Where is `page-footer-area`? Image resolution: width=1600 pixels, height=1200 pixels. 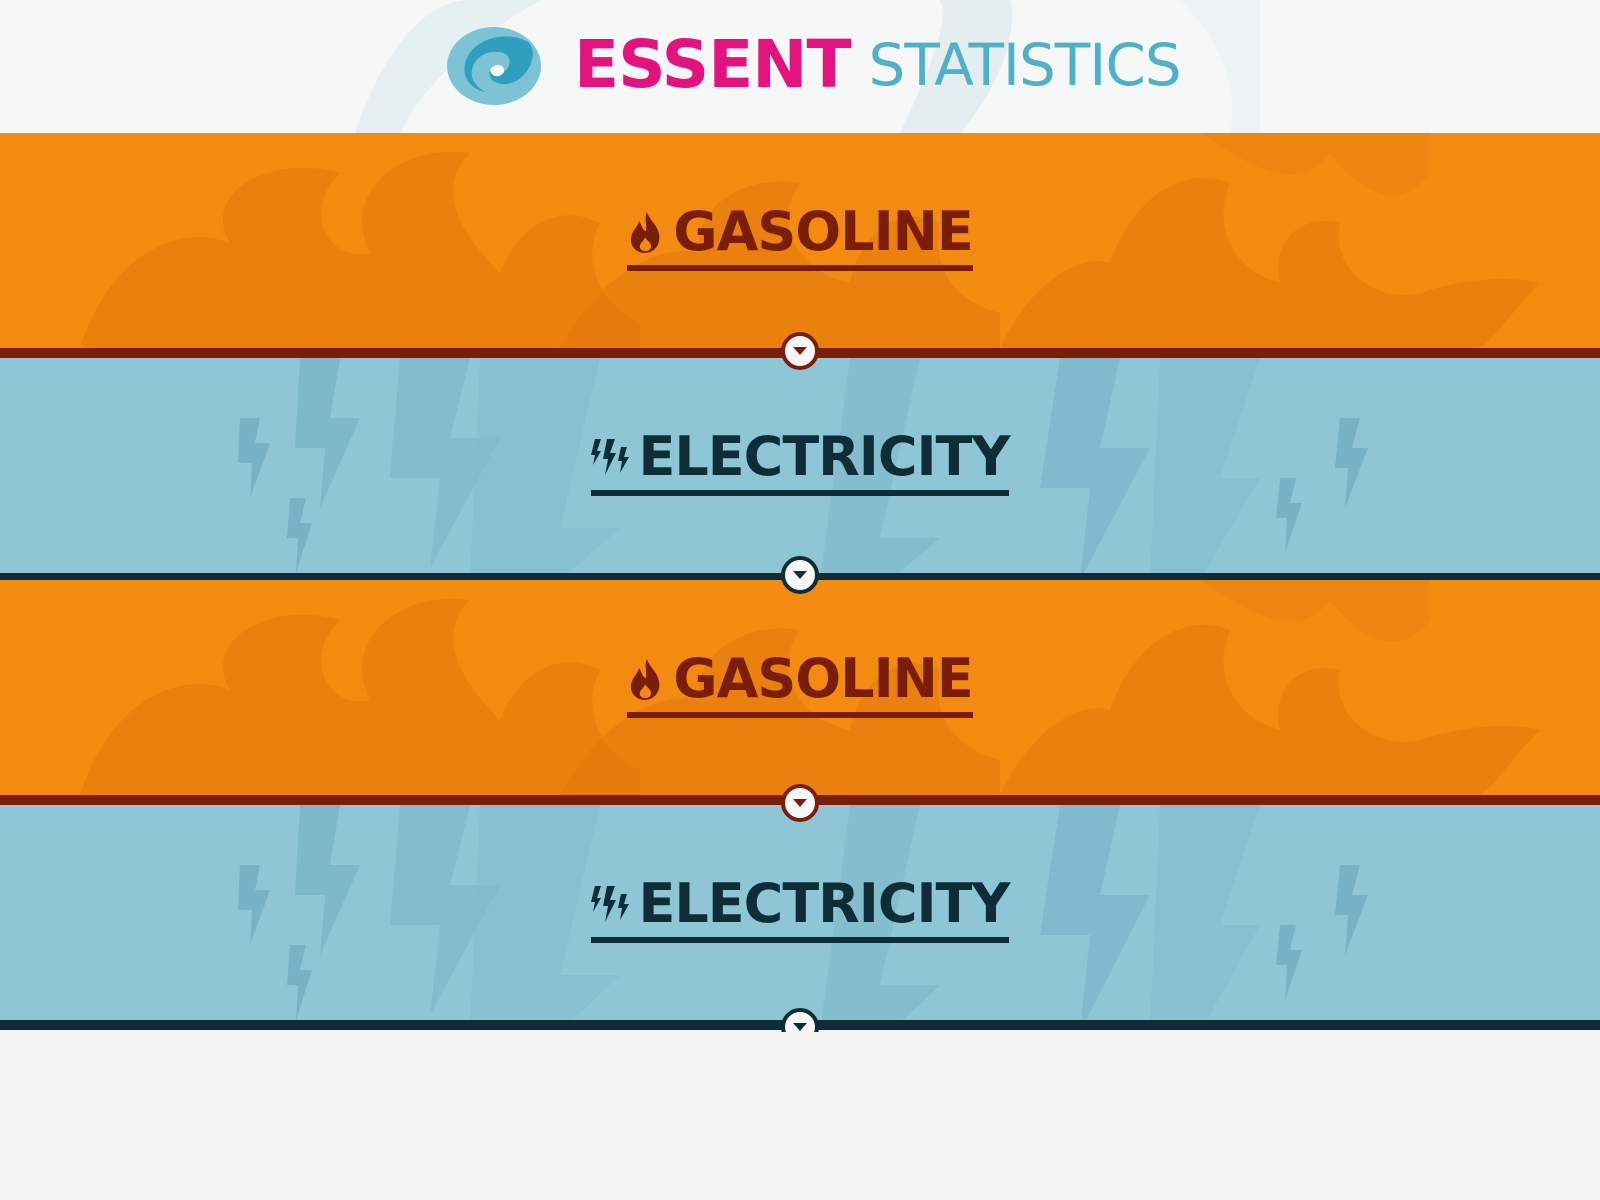
page-footer-area is located at coordinates (800, 1116).